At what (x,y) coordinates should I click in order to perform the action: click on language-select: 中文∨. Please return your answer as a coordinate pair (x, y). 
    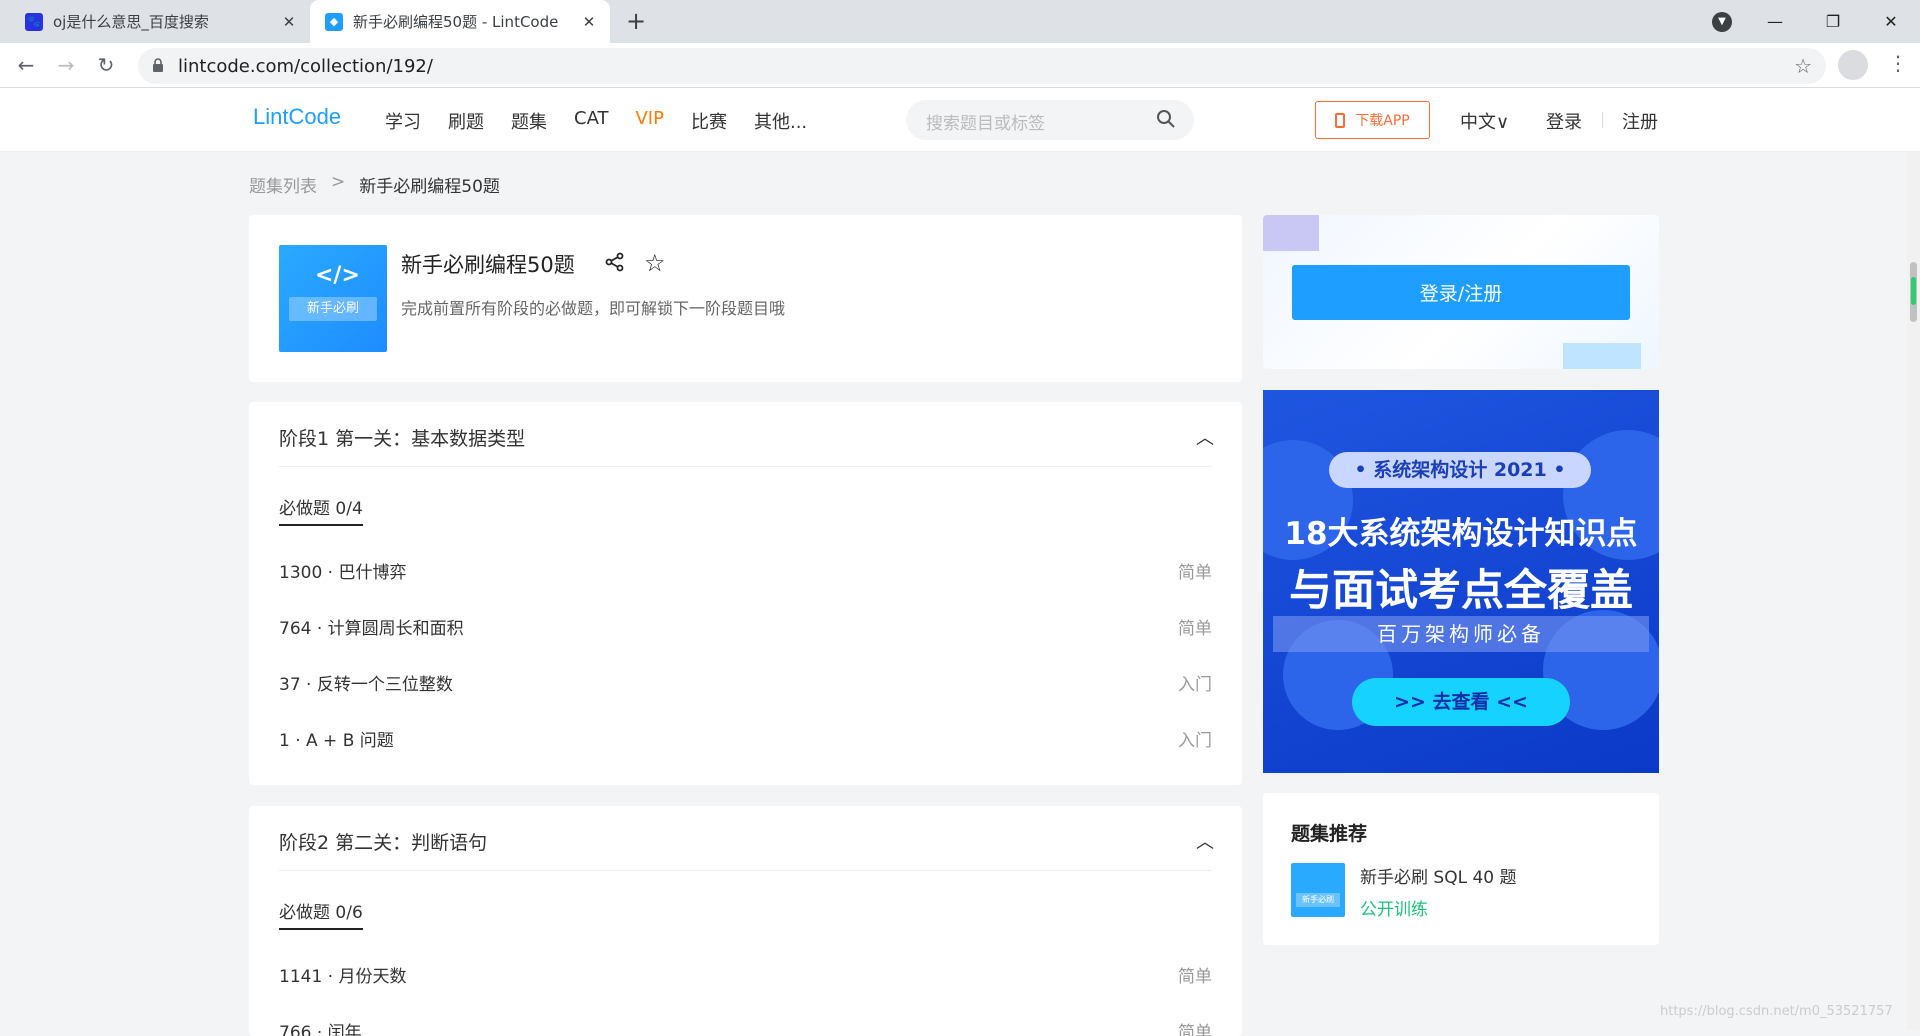
    Looking at the image, I should click on (1484, 121).